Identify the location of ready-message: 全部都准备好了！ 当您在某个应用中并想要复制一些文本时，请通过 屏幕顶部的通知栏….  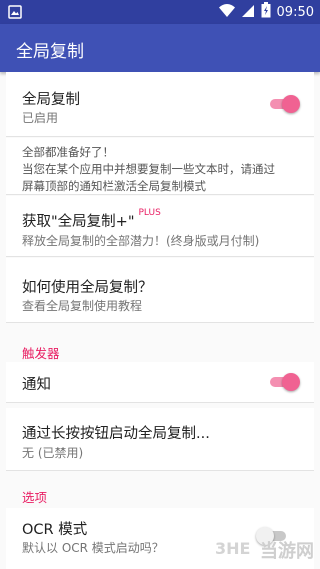
(148, 169).